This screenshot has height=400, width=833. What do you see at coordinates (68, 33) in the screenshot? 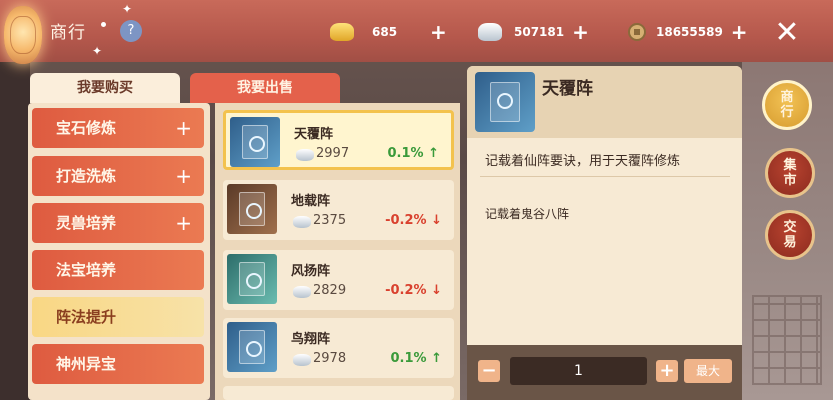
I see `page-title: 商行` at bounding box center [68, 33].